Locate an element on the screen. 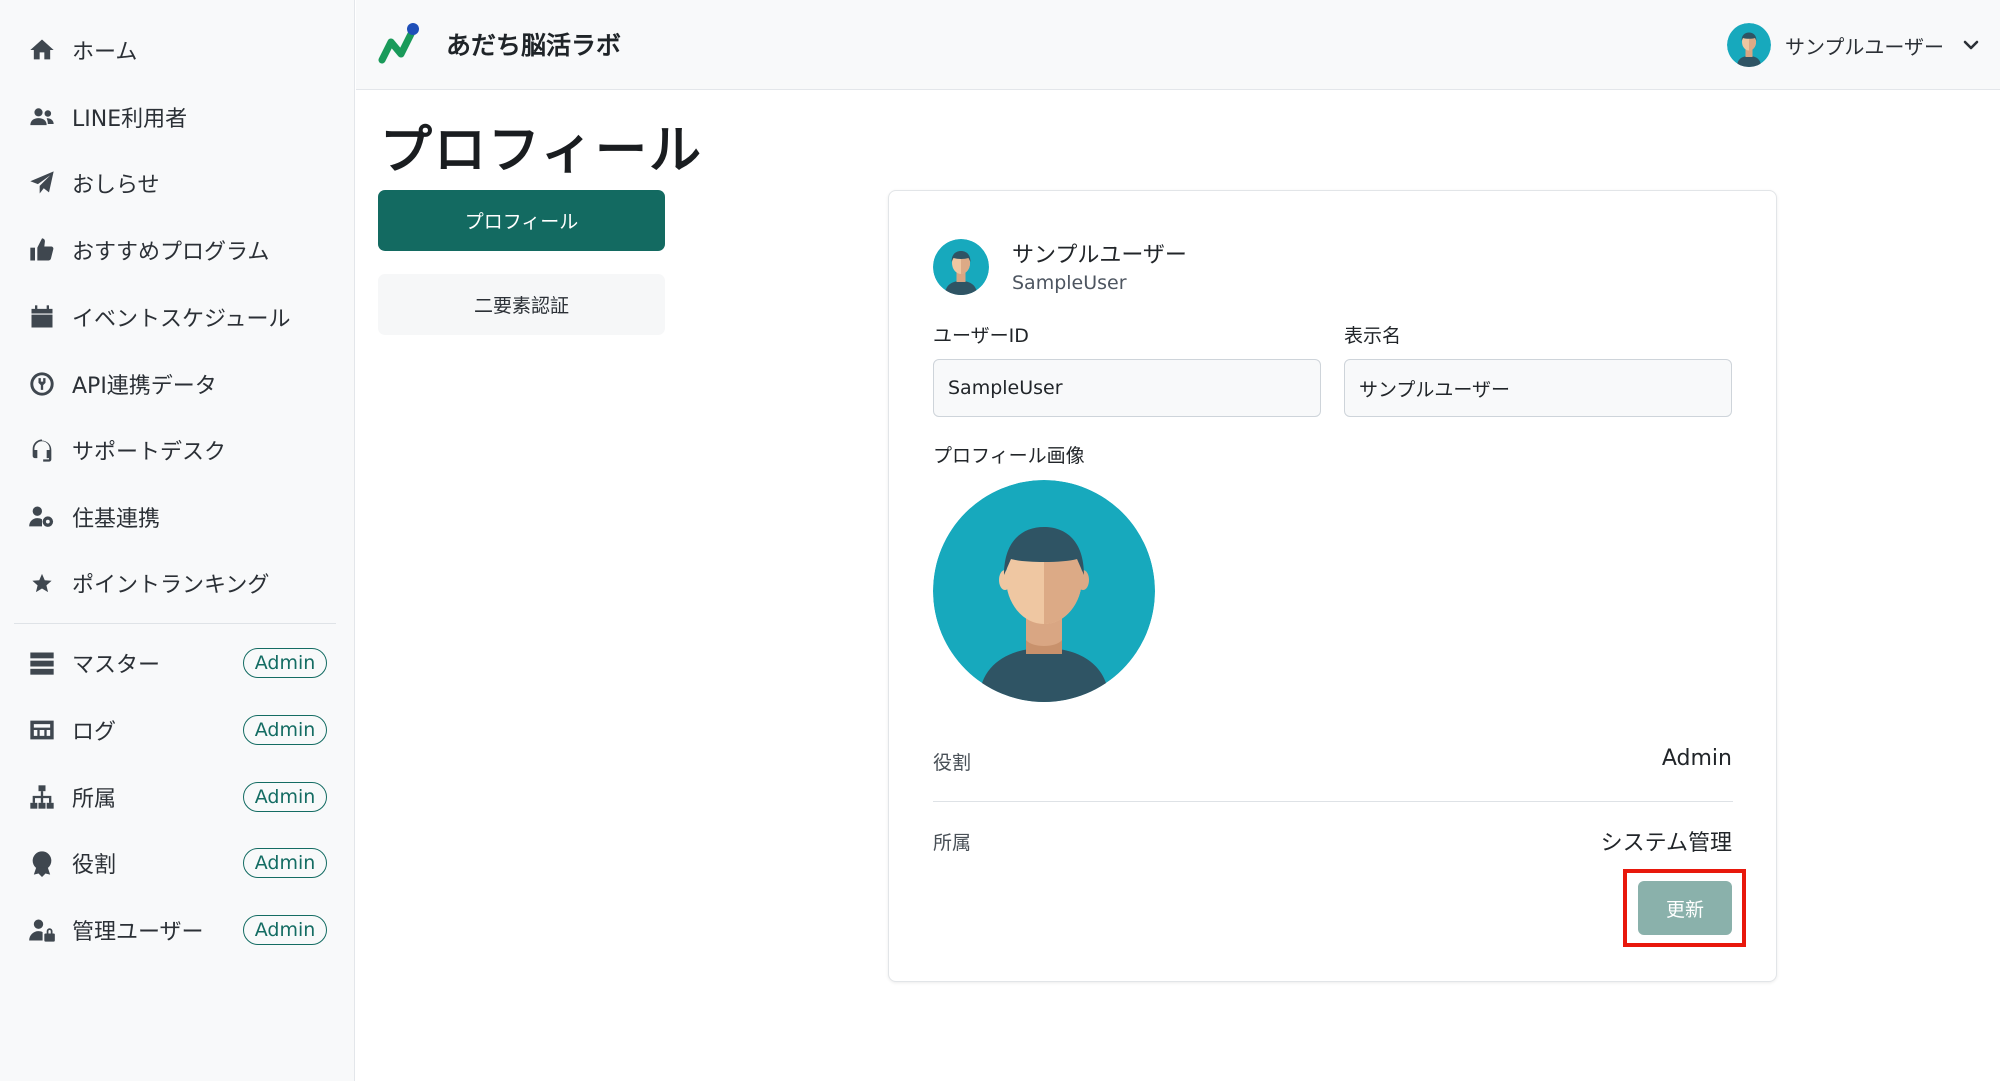 This screenshot has width=2000, height=1081. sidebar-item-label: イベントスケジュール is located at coordinates (181, 319).